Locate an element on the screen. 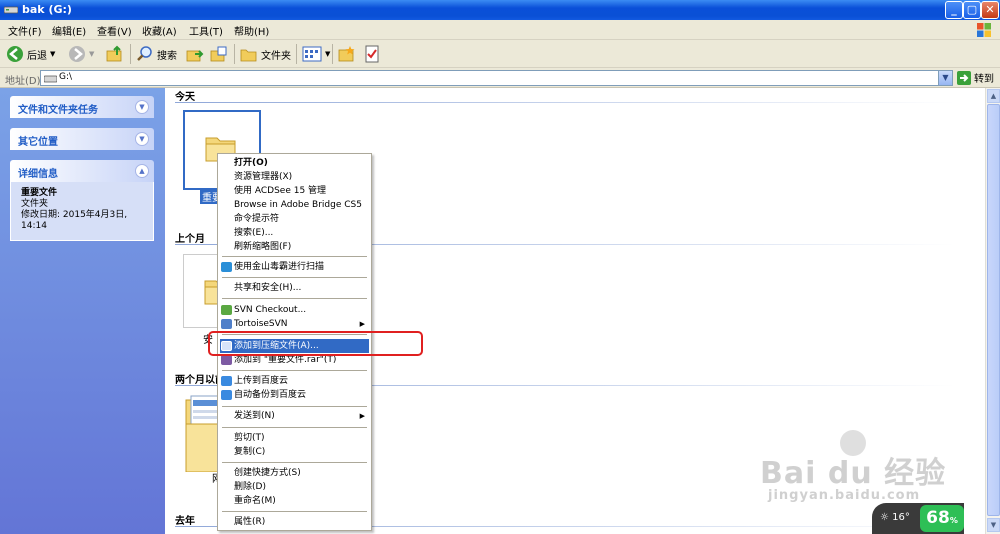  menu-item-kingsoft-scan: 使用金山毒霸进行扫描 is located at coordinates (294, 267).